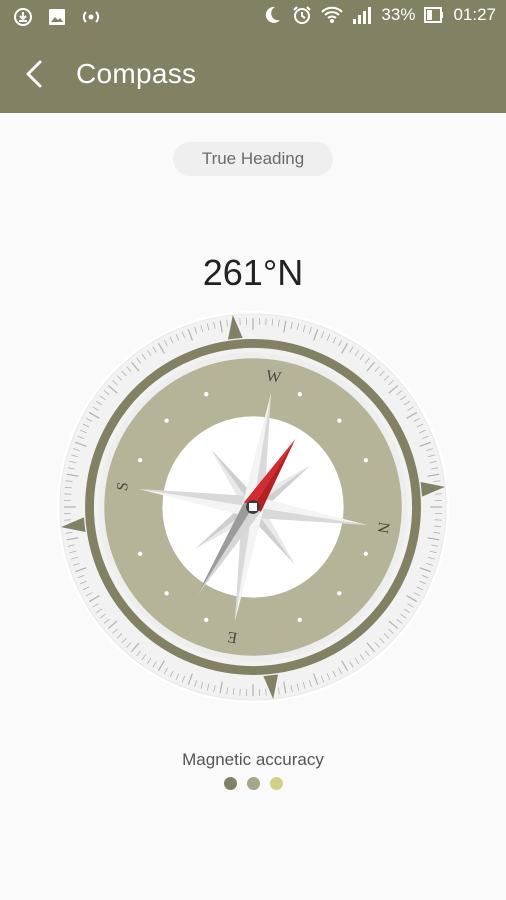 The width and height of the screenshot is (506, 900). What do you see at coordinates (253, 18) in the screenshot?
I see `status-bar: 33% 01:27` at bounding box center [253, 18].